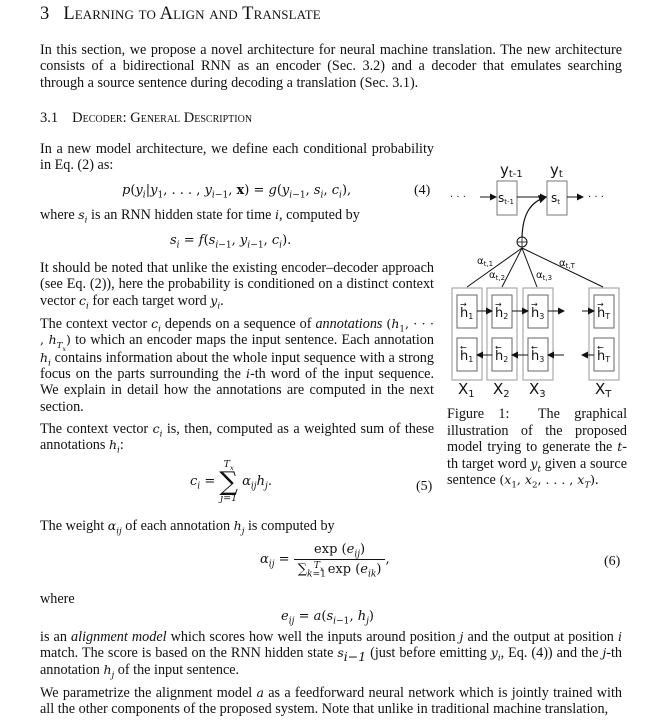 The height and width of the screenshot is (725, 647). I want to click on caption-label: Figure 1:, so click(478, 414).